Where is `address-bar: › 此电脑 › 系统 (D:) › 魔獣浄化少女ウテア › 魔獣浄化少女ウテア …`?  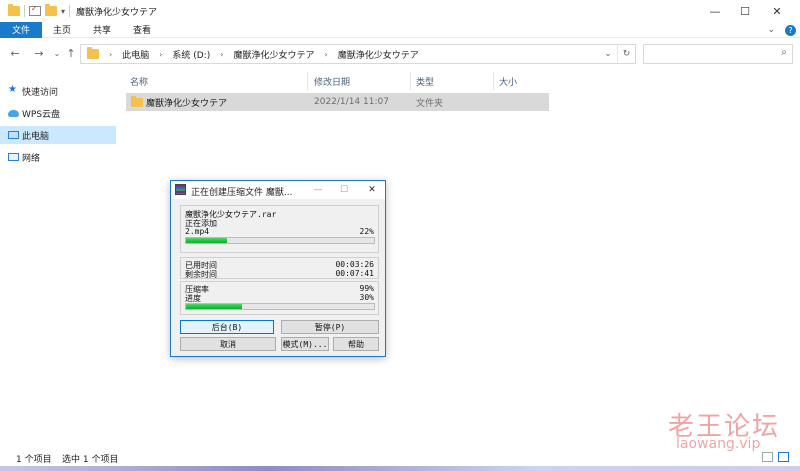 address-bar: › 此电脑 › 系统 (D:) › 魔獣浄化少女ウテア › 魔獣浄化少女ウテア … is located at coordinates (358, 54).